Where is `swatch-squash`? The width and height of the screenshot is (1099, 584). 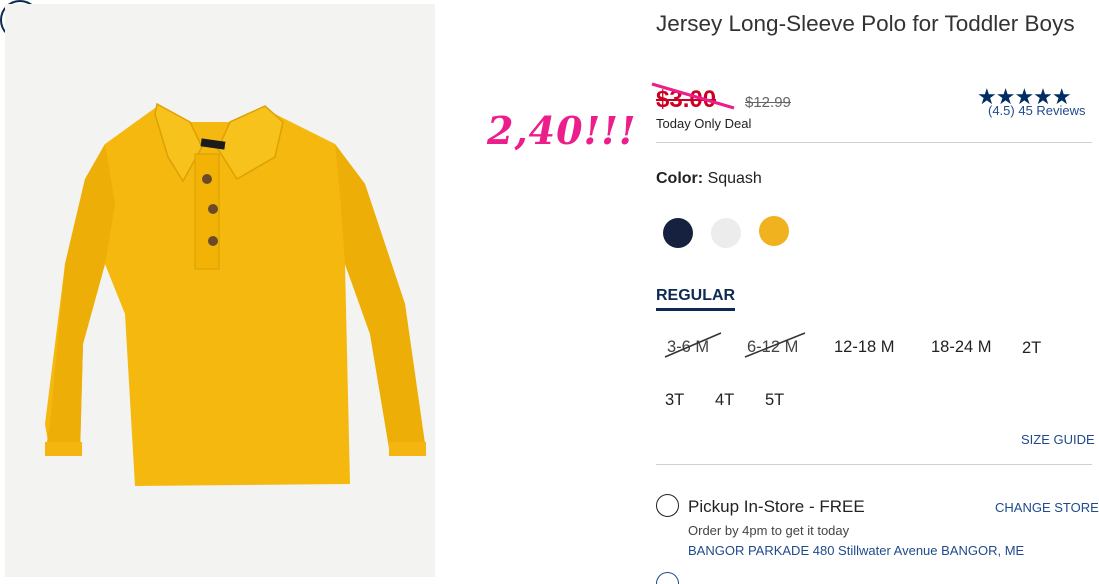
swatch-squash is located at coordinates (774, 231).